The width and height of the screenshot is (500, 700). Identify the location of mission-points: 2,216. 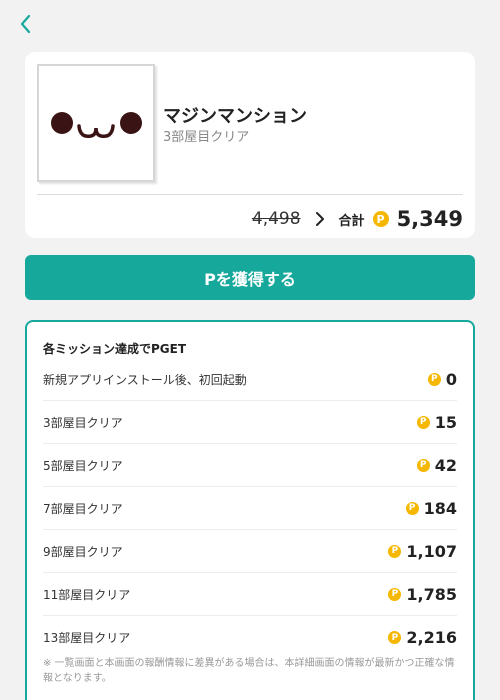
(431, 637).